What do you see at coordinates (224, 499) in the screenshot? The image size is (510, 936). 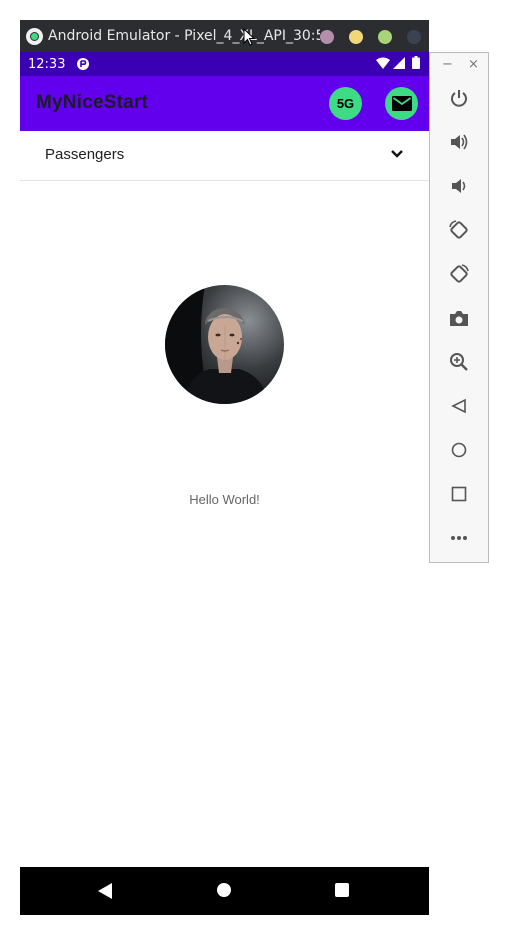 I see `hello-world-text: Hello World!` at bounding box center [224, 499].